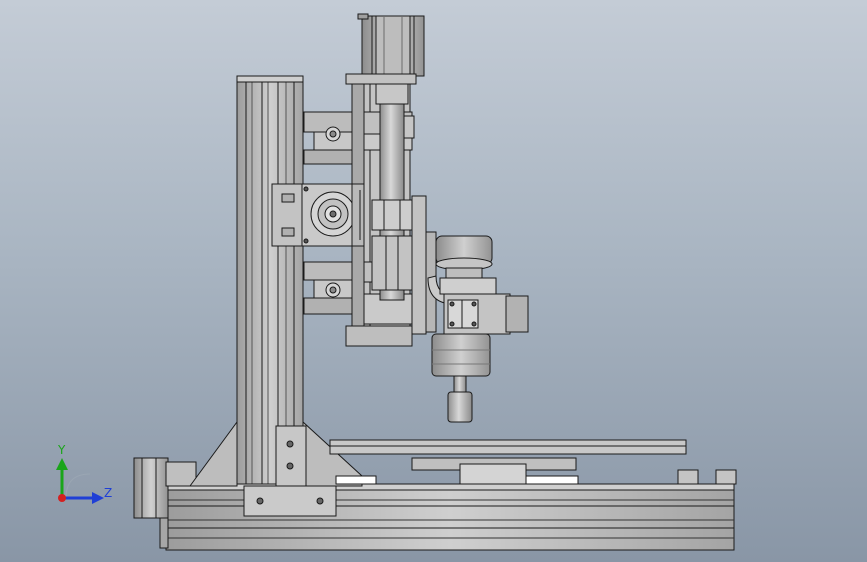 The height and width of the screenshot is (562, 867). What do you see at coordinates (80, 481) in the screenshot?
I see `coordinate-triad` at bounding box center [80, 481].